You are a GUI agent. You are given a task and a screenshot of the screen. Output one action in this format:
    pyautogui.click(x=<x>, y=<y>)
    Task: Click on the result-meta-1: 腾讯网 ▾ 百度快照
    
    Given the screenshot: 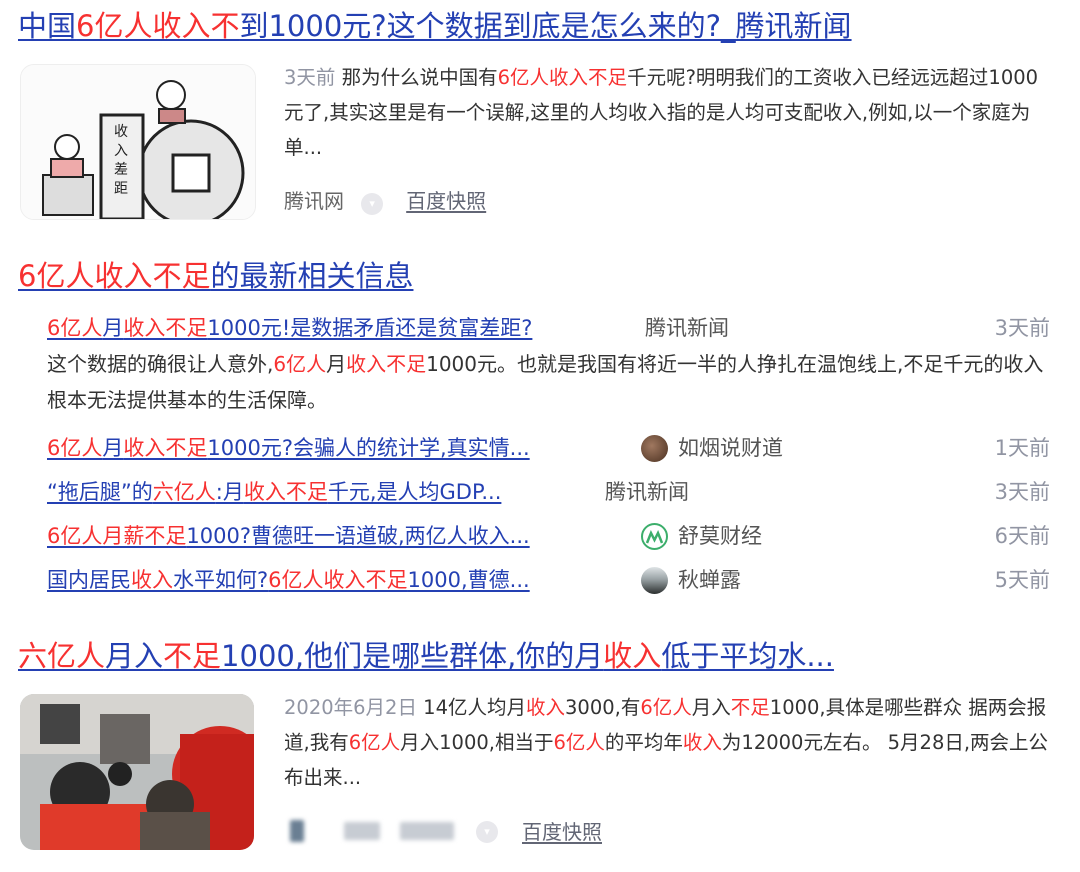 What is the action you would take?
    pyautogui.click(x=385, y=201)
    